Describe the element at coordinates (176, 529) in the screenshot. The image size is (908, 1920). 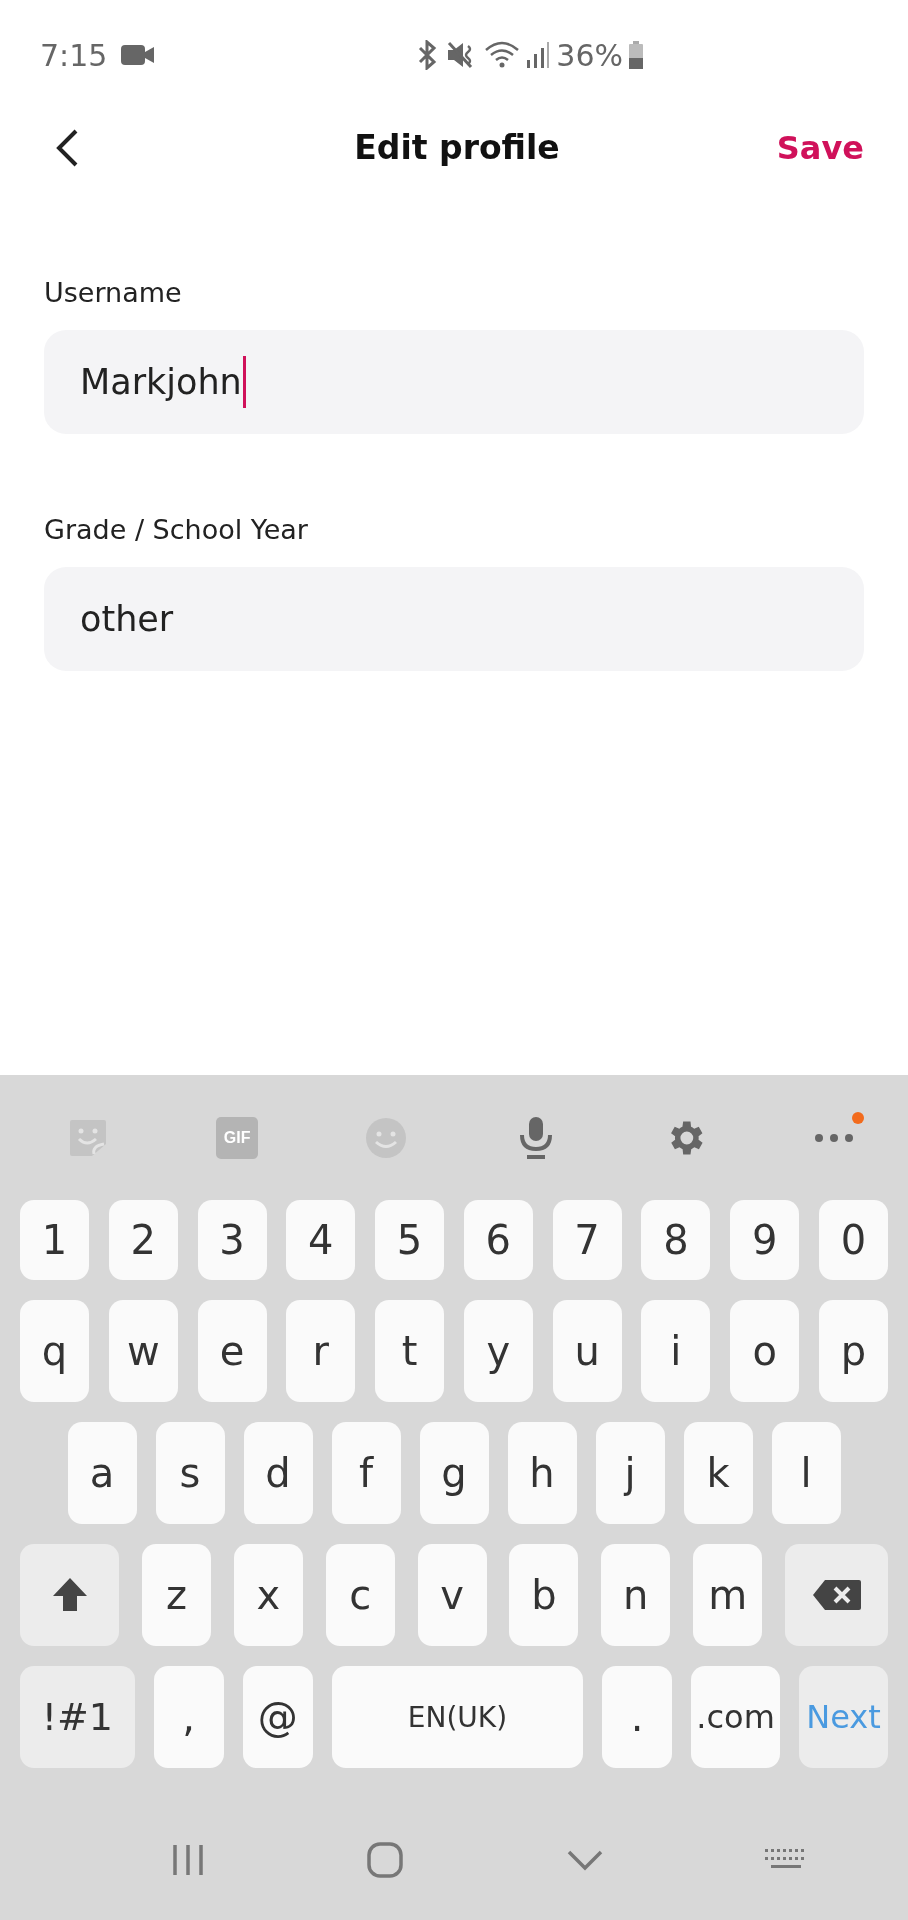
I see `field-label: Grade / School Year` at that location.